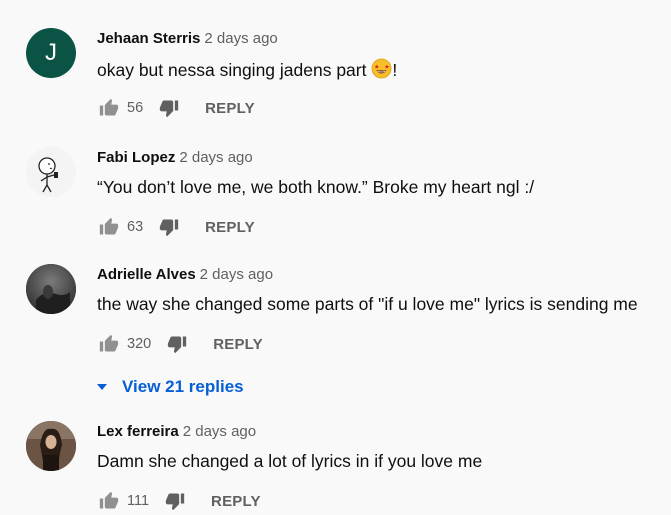  Describe the element at coordinates (234, 70) in the screenshot. I see `comment-text-body: okay but nessa singing jadens part` at that location.